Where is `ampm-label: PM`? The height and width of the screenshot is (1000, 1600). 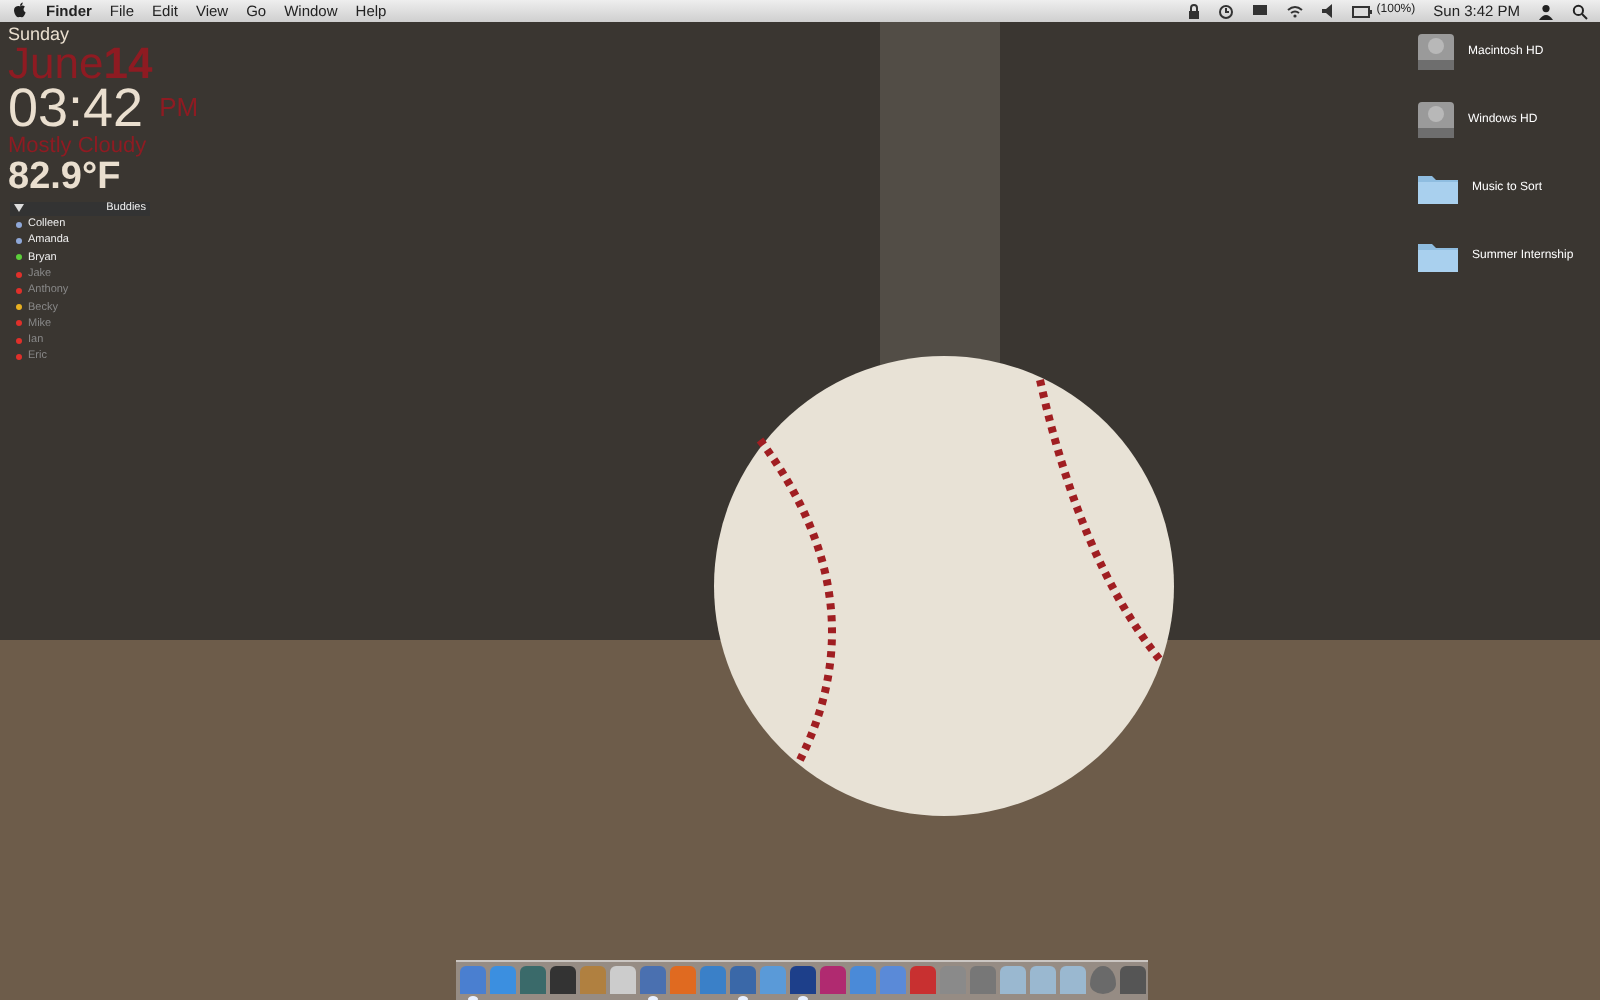 ampm-label: PM is located at coordinates (179, 107).